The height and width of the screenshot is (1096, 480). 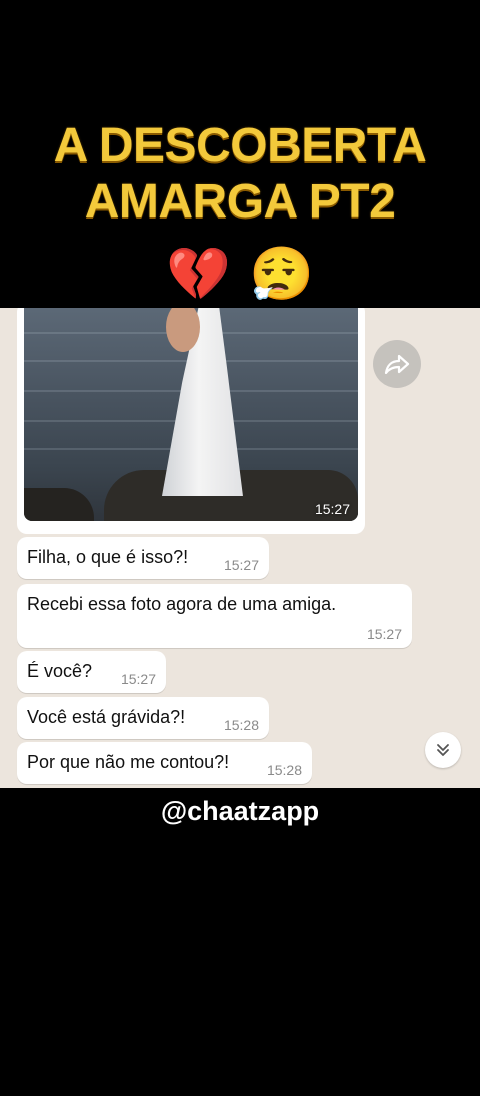 I want to click on double-chevron-down-icon, so click(x=443, y=750).